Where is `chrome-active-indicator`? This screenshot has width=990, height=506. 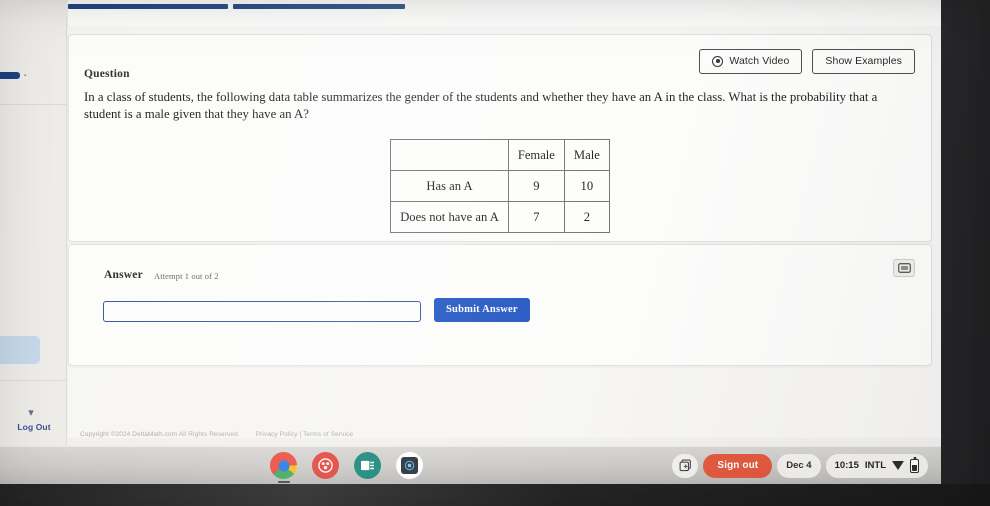 chrome-active-indicator is located at coordinates (284, 482).